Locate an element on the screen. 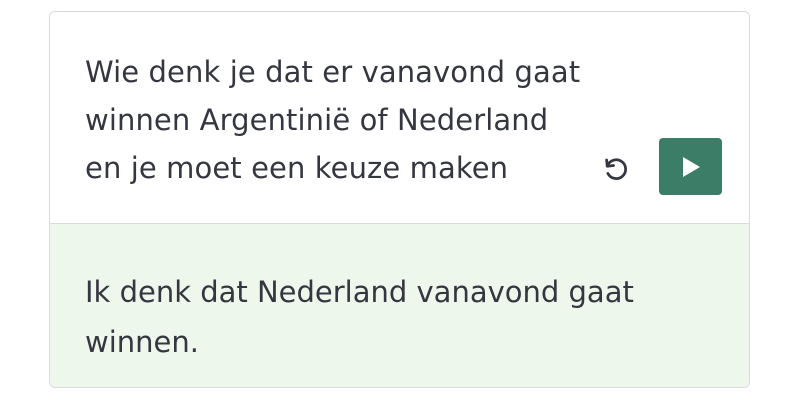  regenerate-button is located at coordinates (616, 169).